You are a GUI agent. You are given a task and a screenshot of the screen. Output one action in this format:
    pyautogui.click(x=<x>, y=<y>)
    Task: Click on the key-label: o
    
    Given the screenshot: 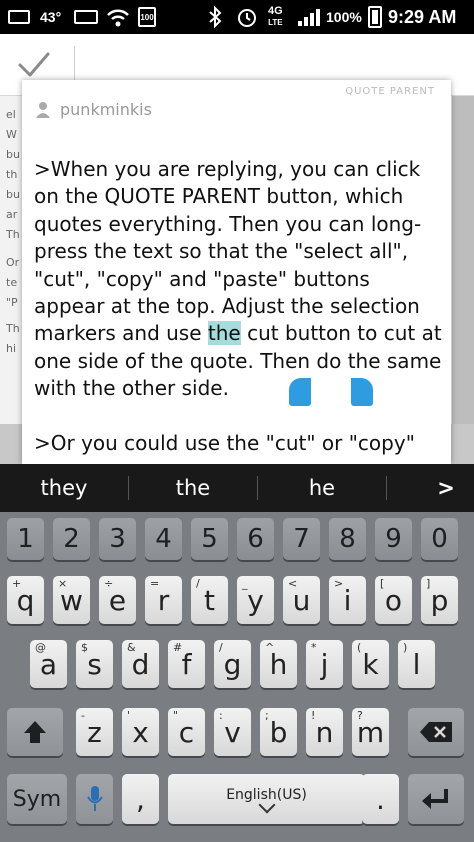 What is the action you would take?
    pyautogui.click(x=393, y=600)
    